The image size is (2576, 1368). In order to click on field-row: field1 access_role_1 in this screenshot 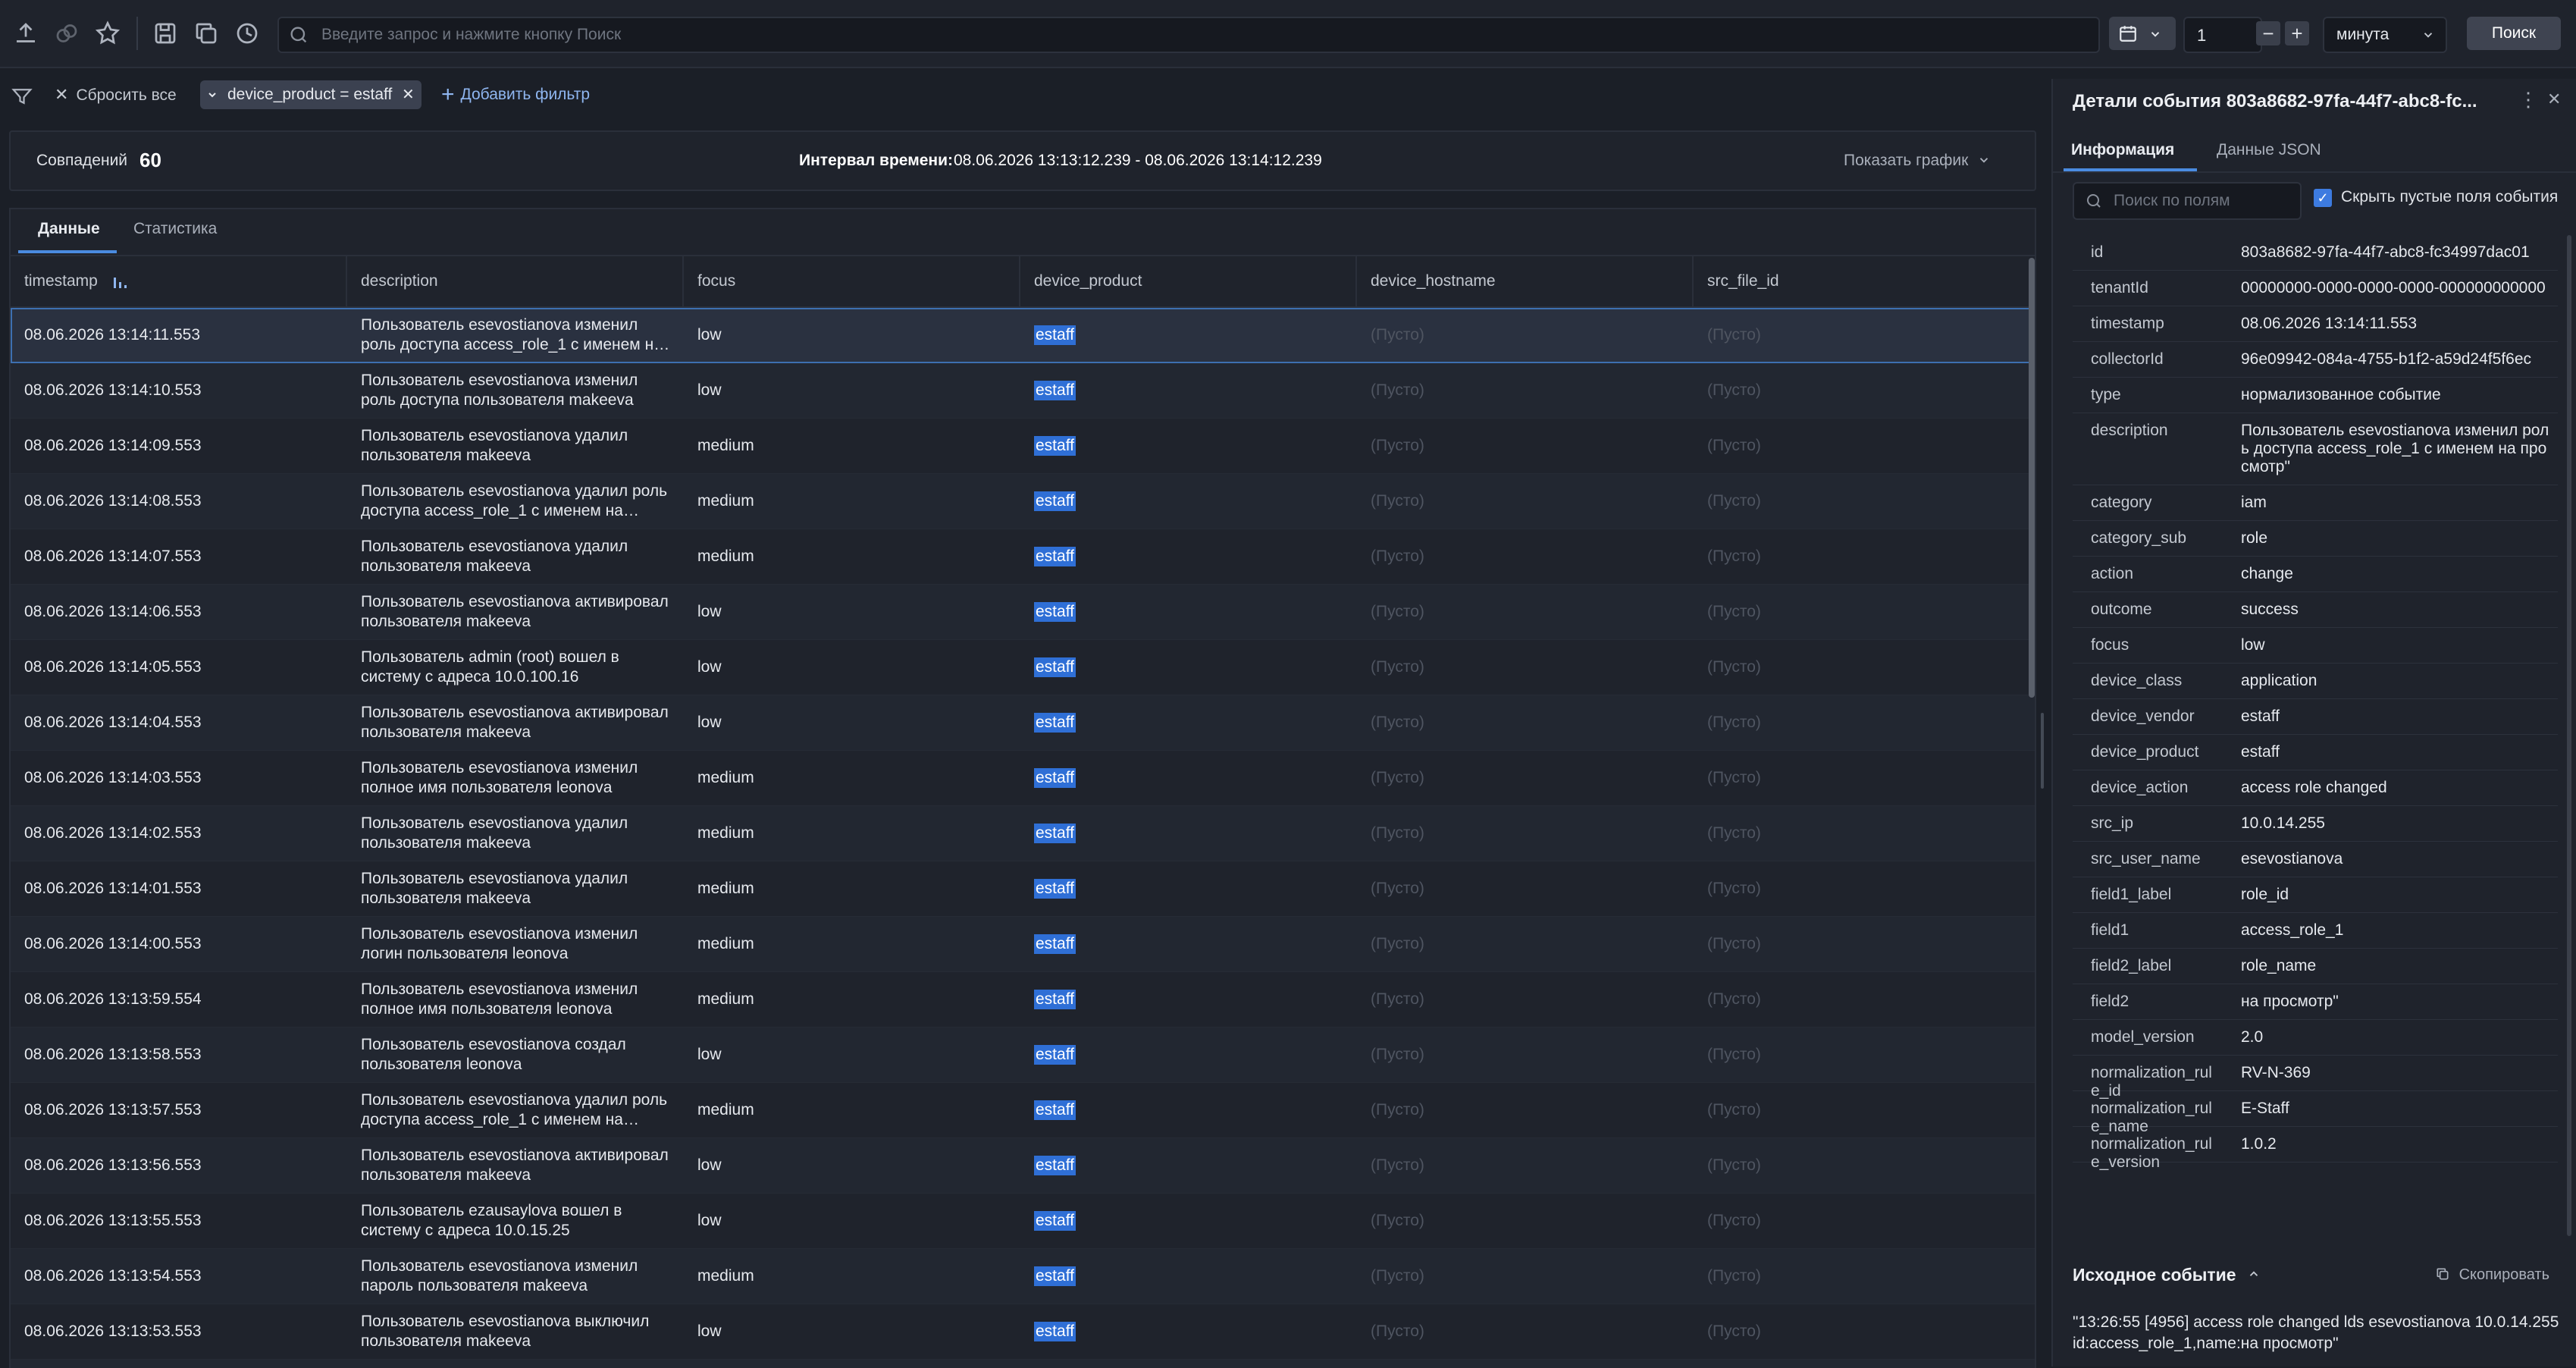, I will do `click(2315, 931)`.